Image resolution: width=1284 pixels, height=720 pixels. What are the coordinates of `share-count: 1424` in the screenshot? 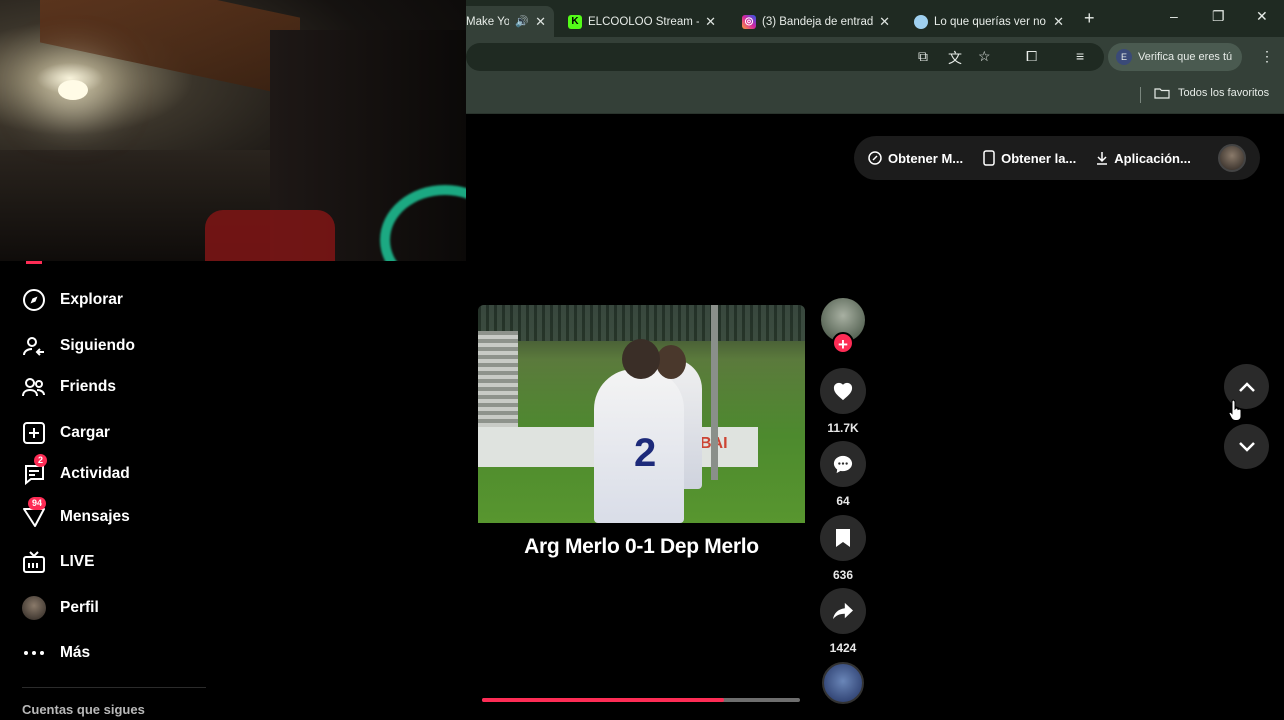 It's located at (843, 648).